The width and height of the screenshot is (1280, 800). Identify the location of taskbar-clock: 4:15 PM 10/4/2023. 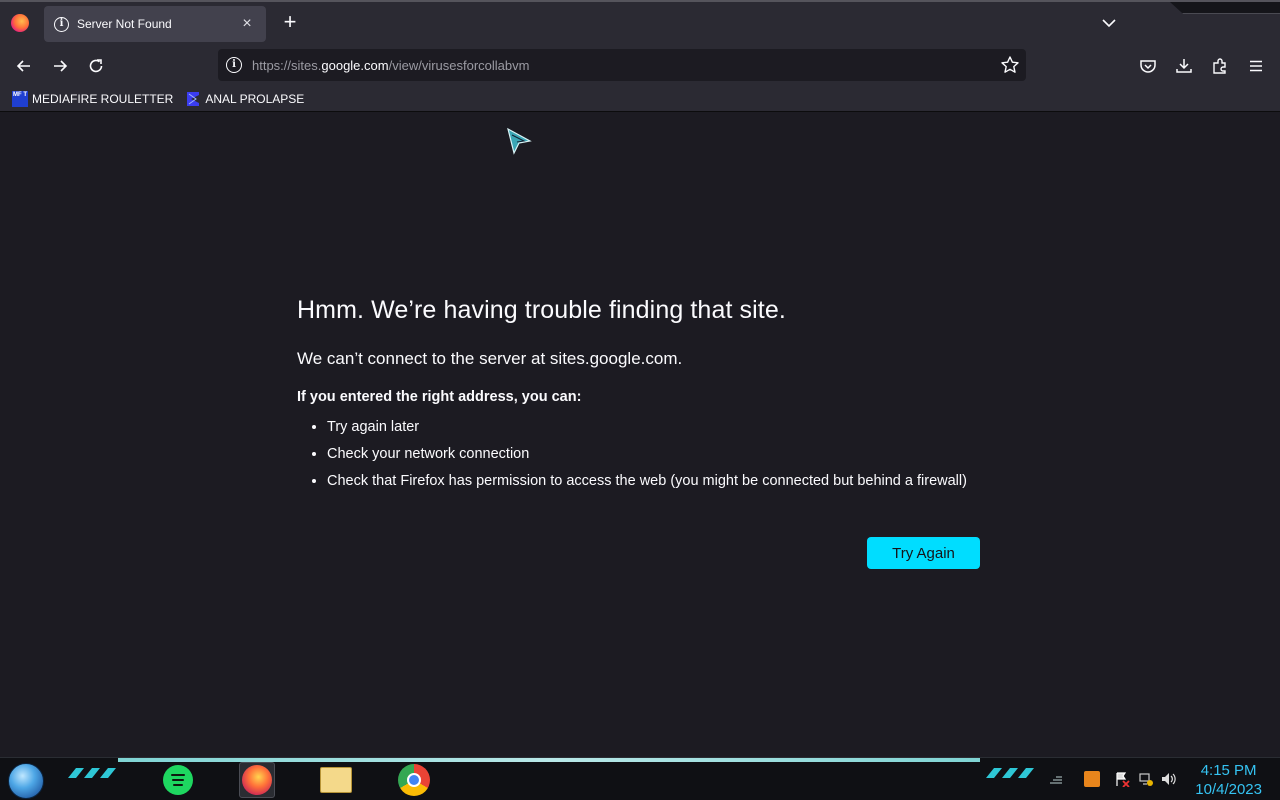
(1228, 780).